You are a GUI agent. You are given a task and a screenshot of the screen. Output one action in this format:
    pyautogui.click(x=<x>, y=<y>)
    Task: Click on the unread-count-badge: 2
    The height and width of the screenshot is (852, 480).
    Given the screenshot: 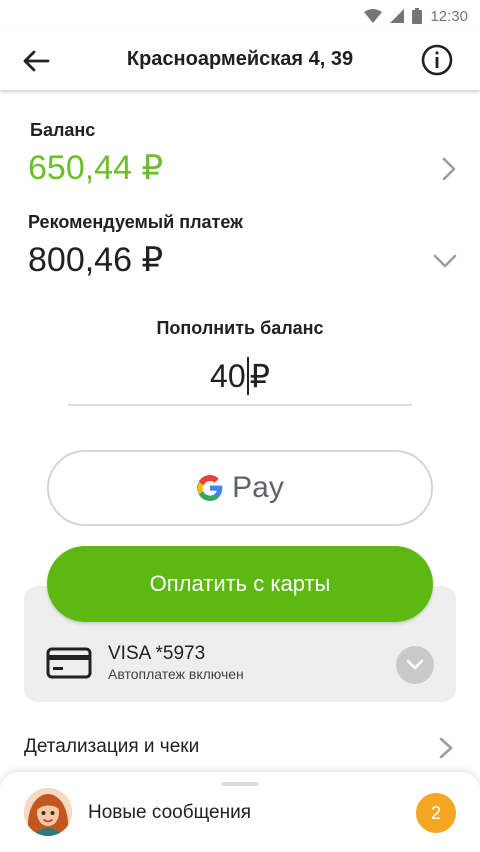 What is the action you would take?
    pyautogui.click(x=436, y=813)
    